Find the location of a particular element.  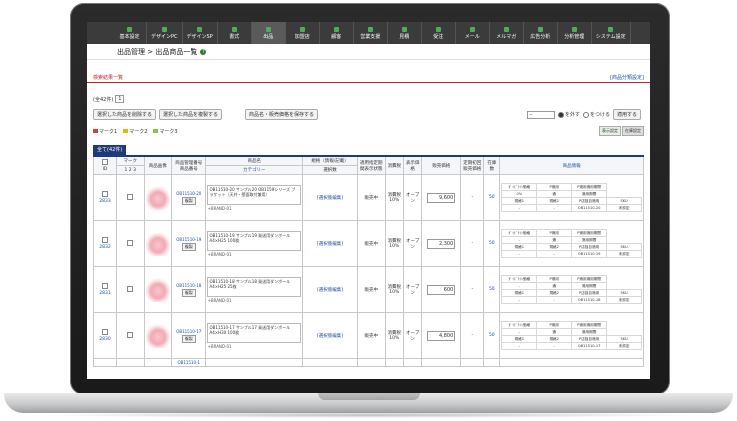

header-select-count: 選択数 is located at coordinates (330, 170).